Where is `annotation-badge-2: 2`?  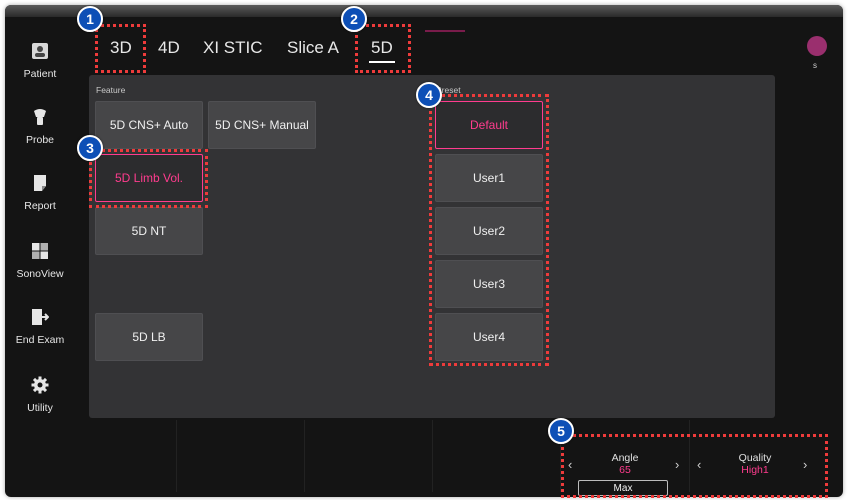 annotation-badge-2: 2 is located at coordinates (354, 19).